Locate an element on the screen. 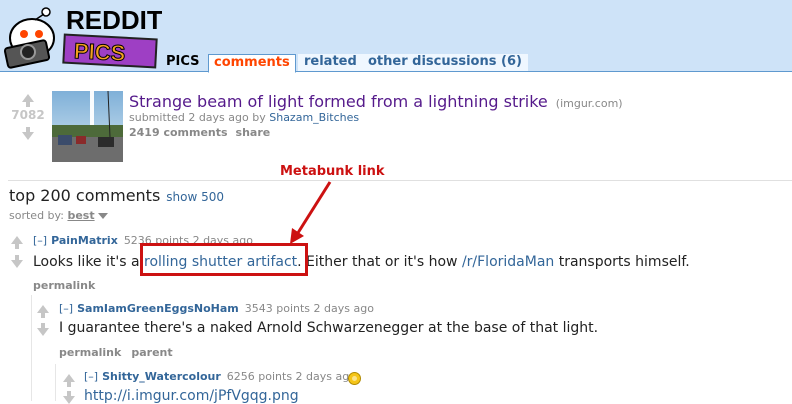 The height and width of the screenshot is (404, 792). show-more-link: show 500 is located at coordinates (195, 197).